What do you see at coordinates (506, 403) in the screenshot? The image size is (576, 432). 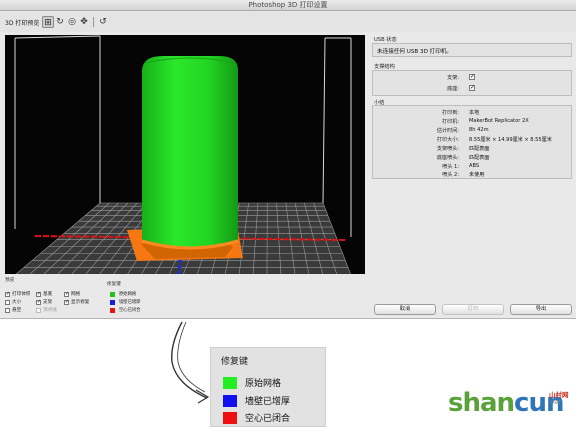 I see `watermark-text: shancun` at bounding box center [506, 403].